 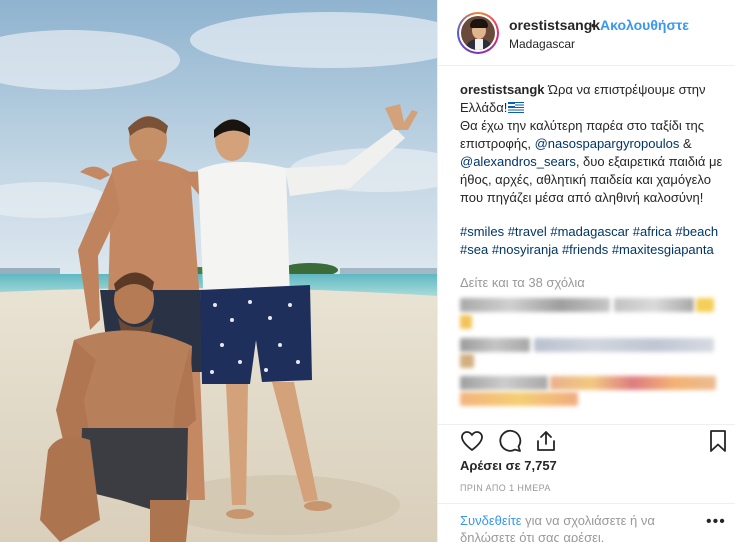 I want to click on hashtag-link: #friends, so click(x=585, y=249).